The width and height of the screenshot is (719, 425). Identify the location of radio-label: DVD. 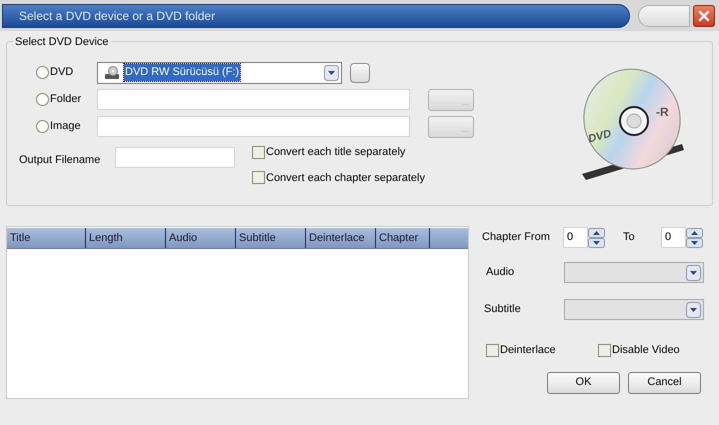
(62, 72).